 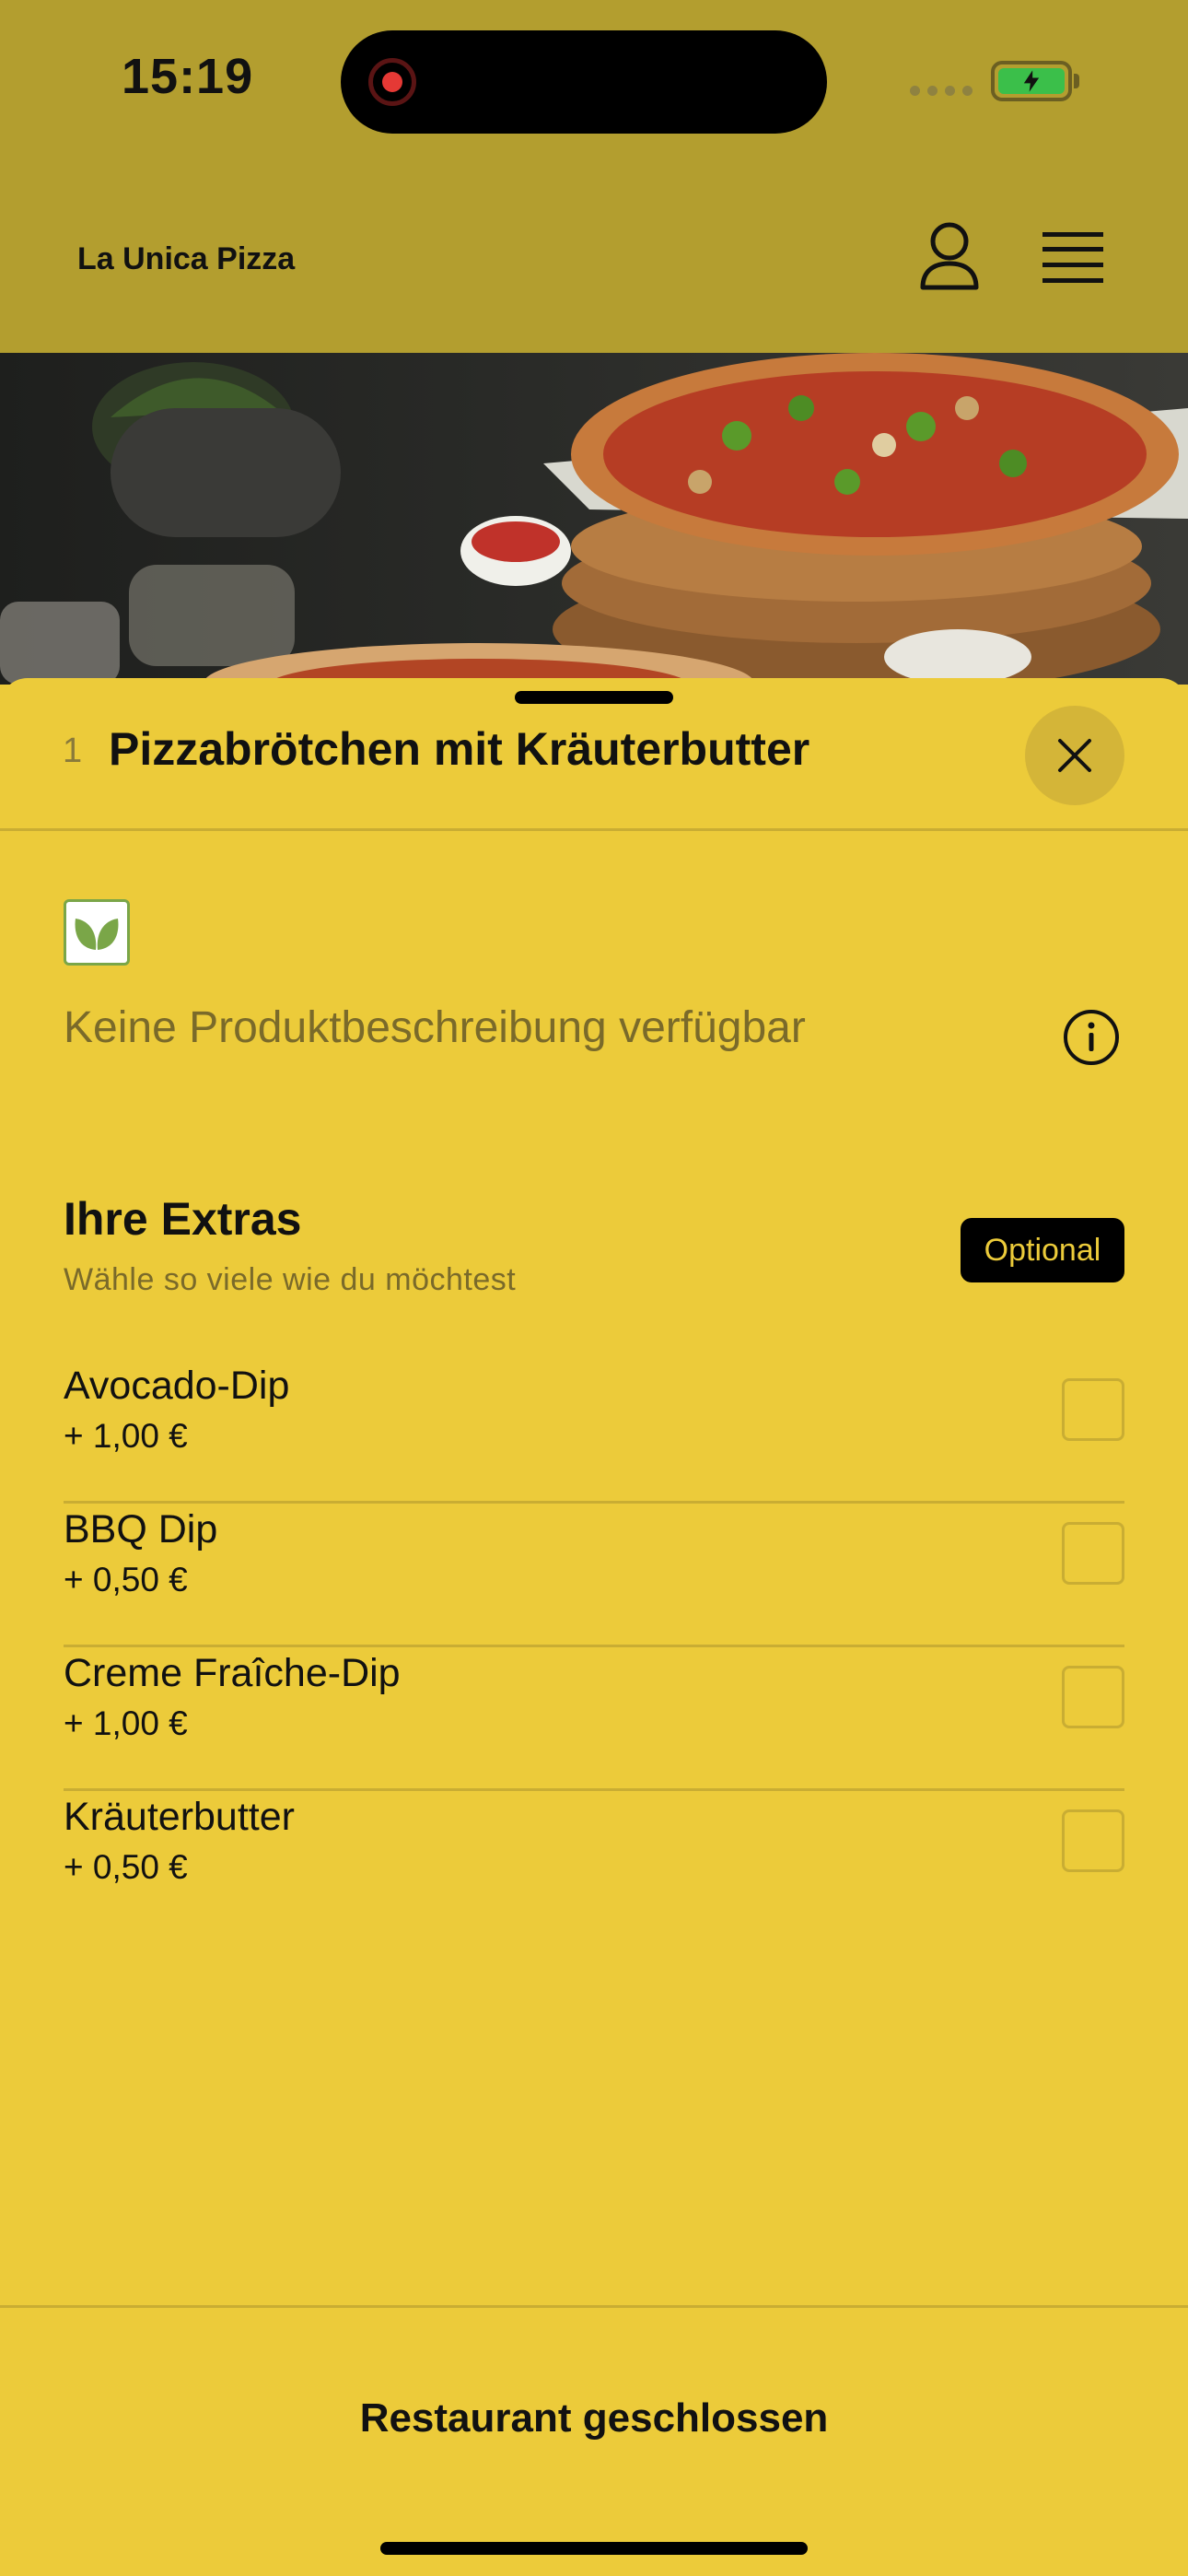 What do you see at coordinates (188, 76) in the screenshot?
I see `status-time: 15:19` at bounding box center [188, 76].